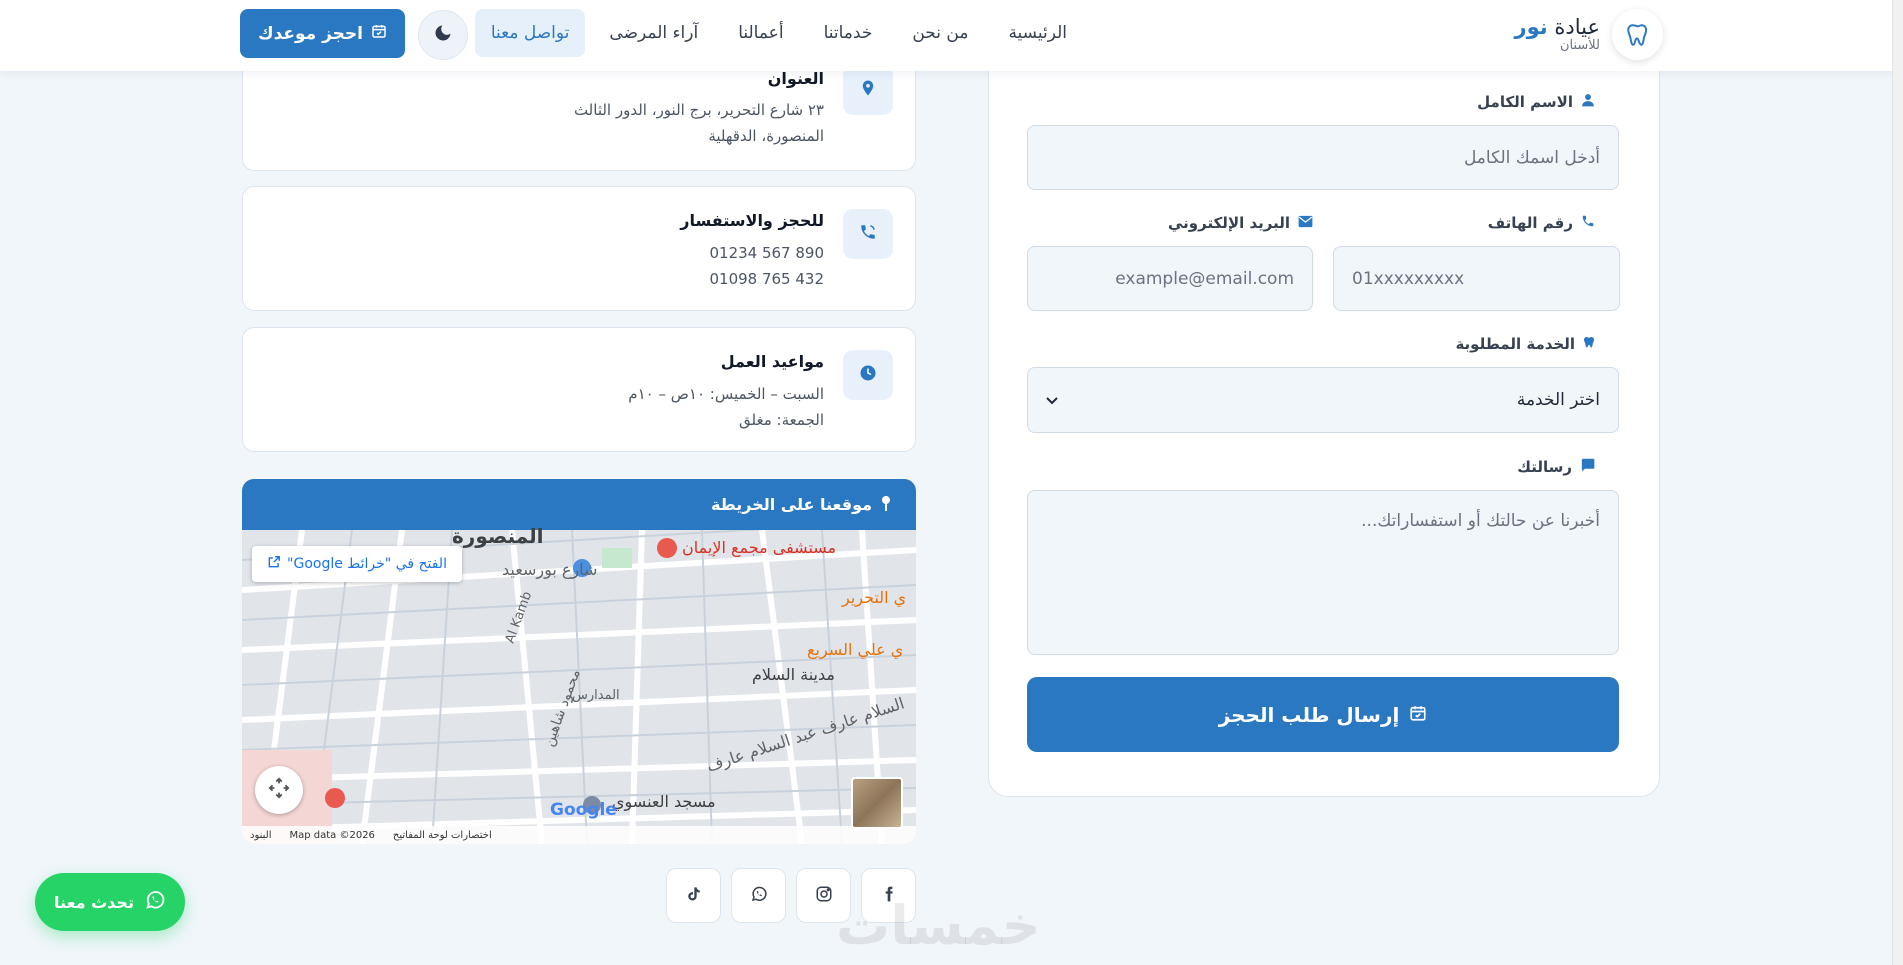  Describe the element at coordinates (1309, 714) in the screenshot. I see `submit-booking-label: إرسال طلب الحجز` at that location.